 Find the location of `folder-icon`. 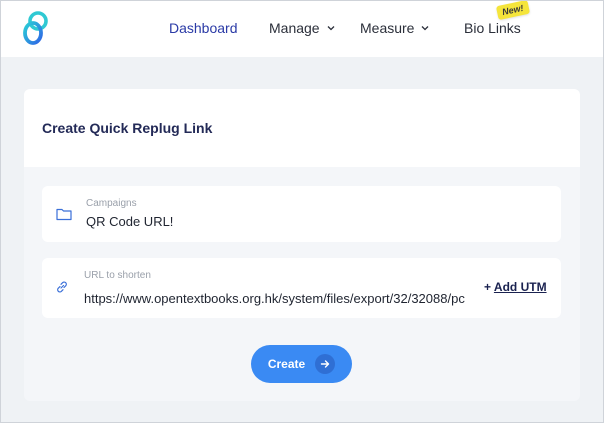

folder-icon is located at coordinates (64, 214).